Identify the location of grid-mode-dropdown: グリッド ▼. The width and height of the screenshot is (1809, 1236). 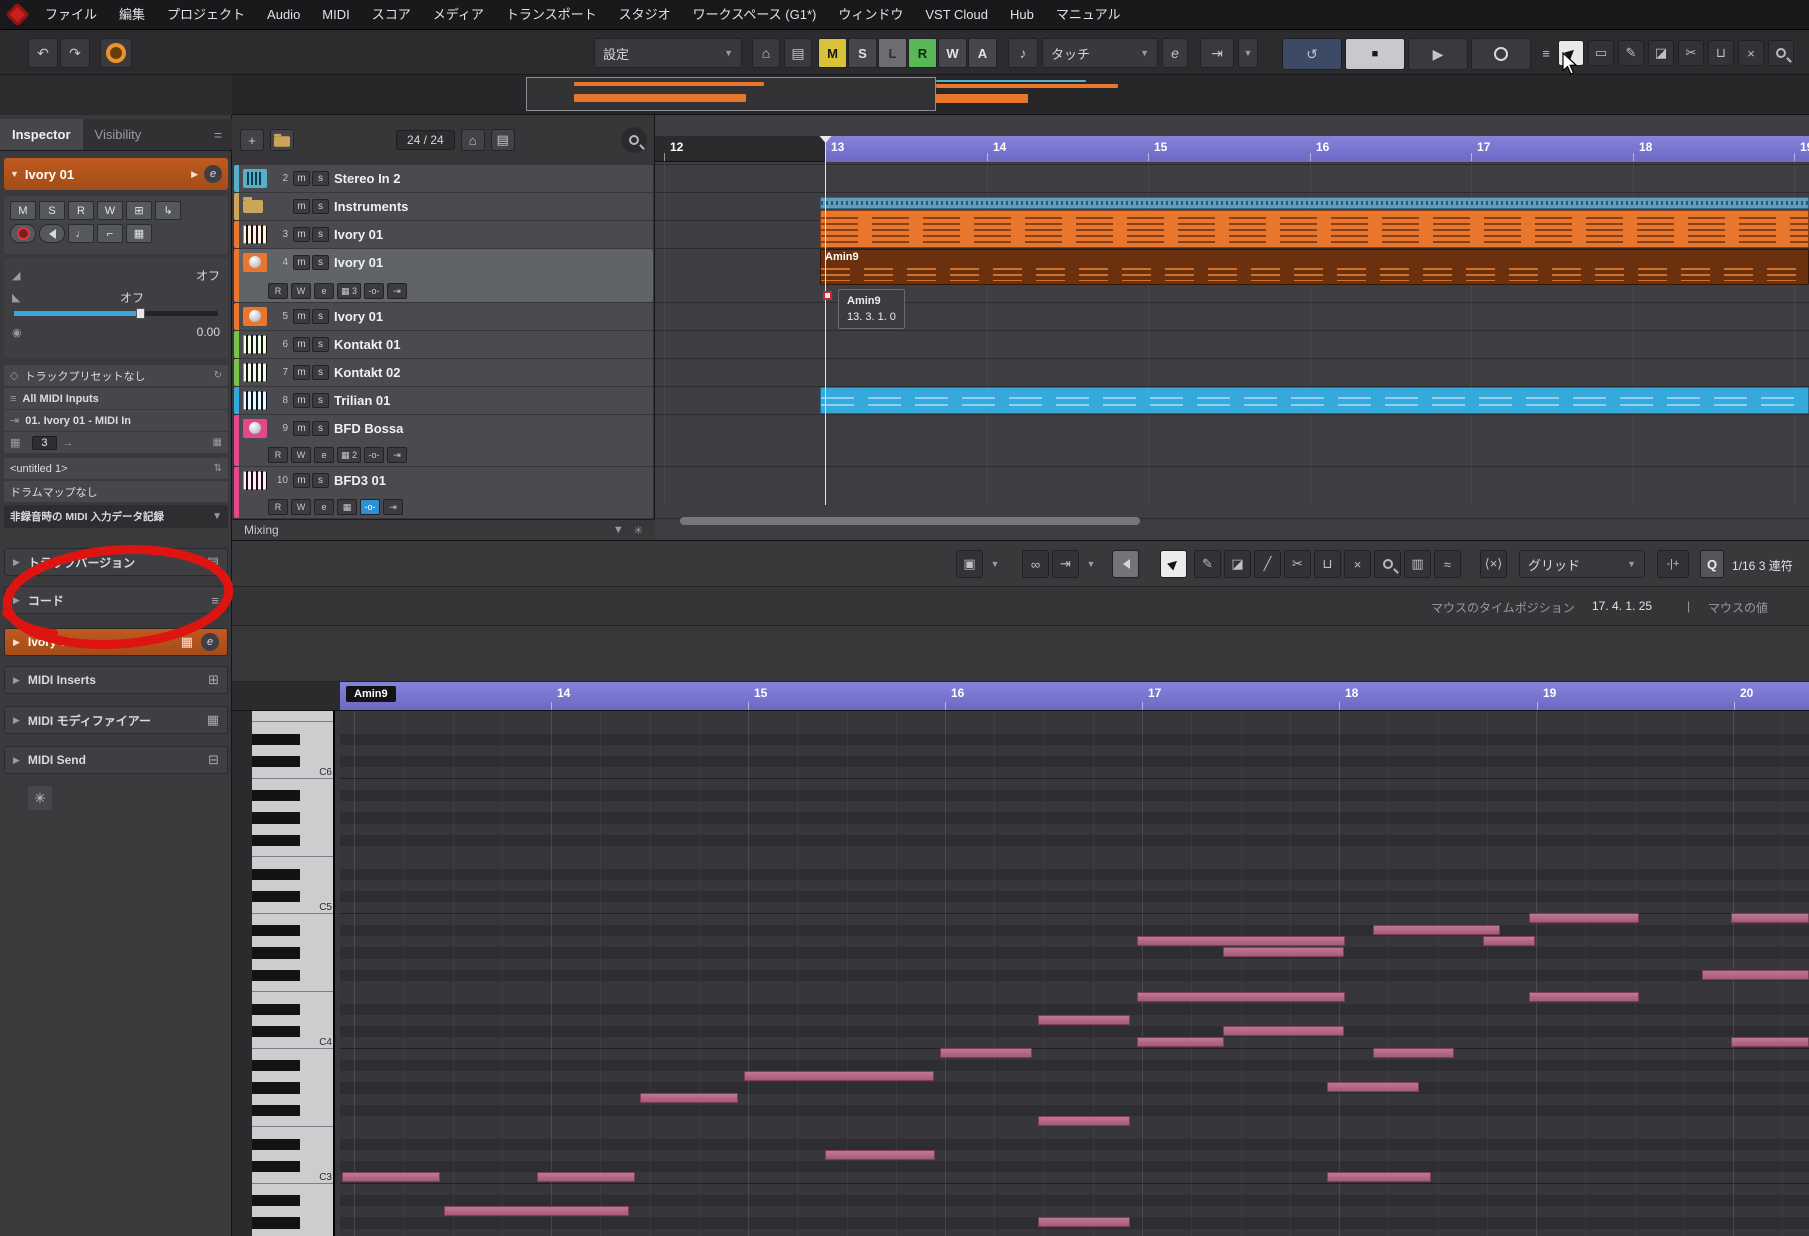
(1582, 564).